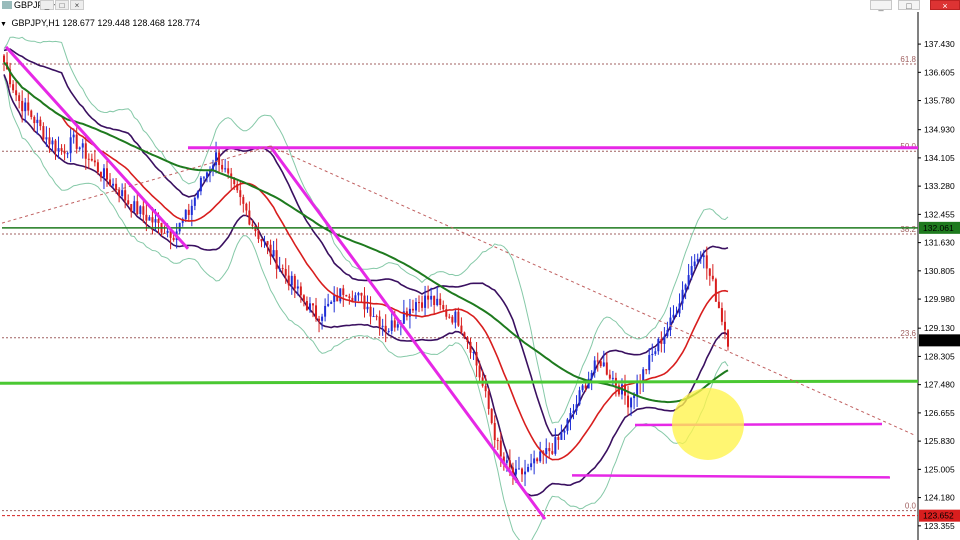  I want to click on price-label-text: 132.061, so click(938, 228).